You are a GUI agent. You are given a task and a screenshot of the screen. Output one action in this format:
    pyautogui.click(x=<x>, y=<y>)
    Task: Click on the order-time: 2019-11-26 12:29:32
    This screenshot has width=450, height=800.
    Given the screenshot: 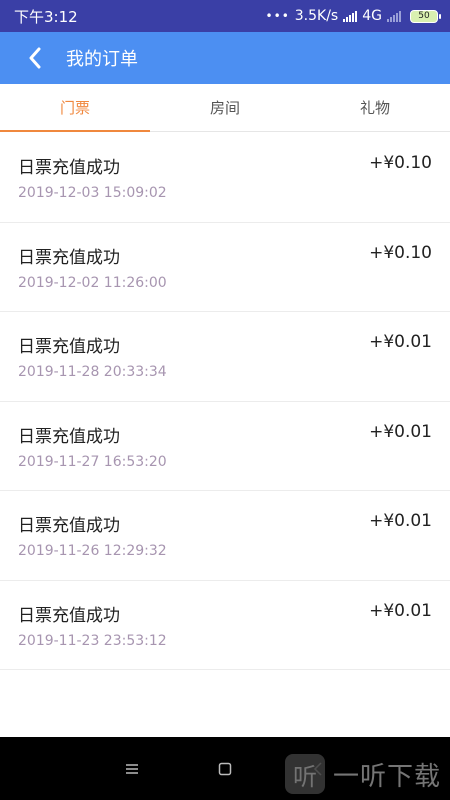 What is the action you would take?
    pyautogui.click(x=92, y=551)
    